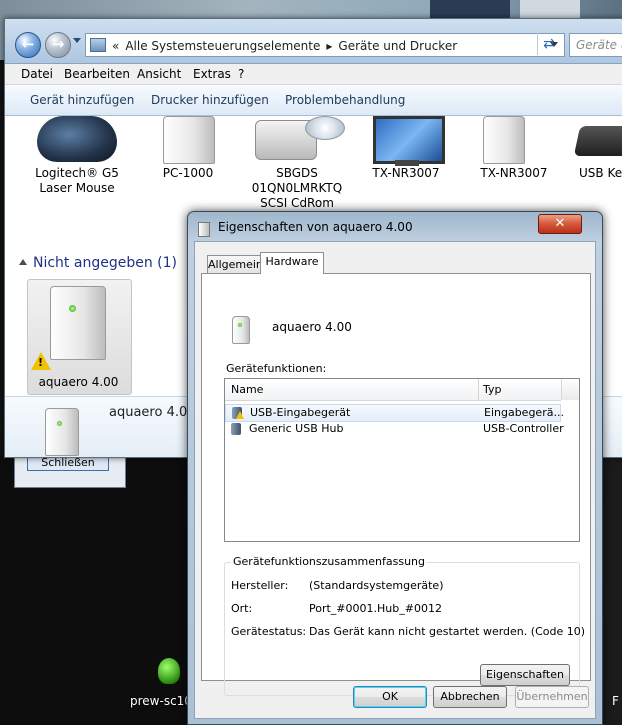 The width and height of the screenshot is (622, 725). I want to click on location-label: Ort:, so click(242, 608).